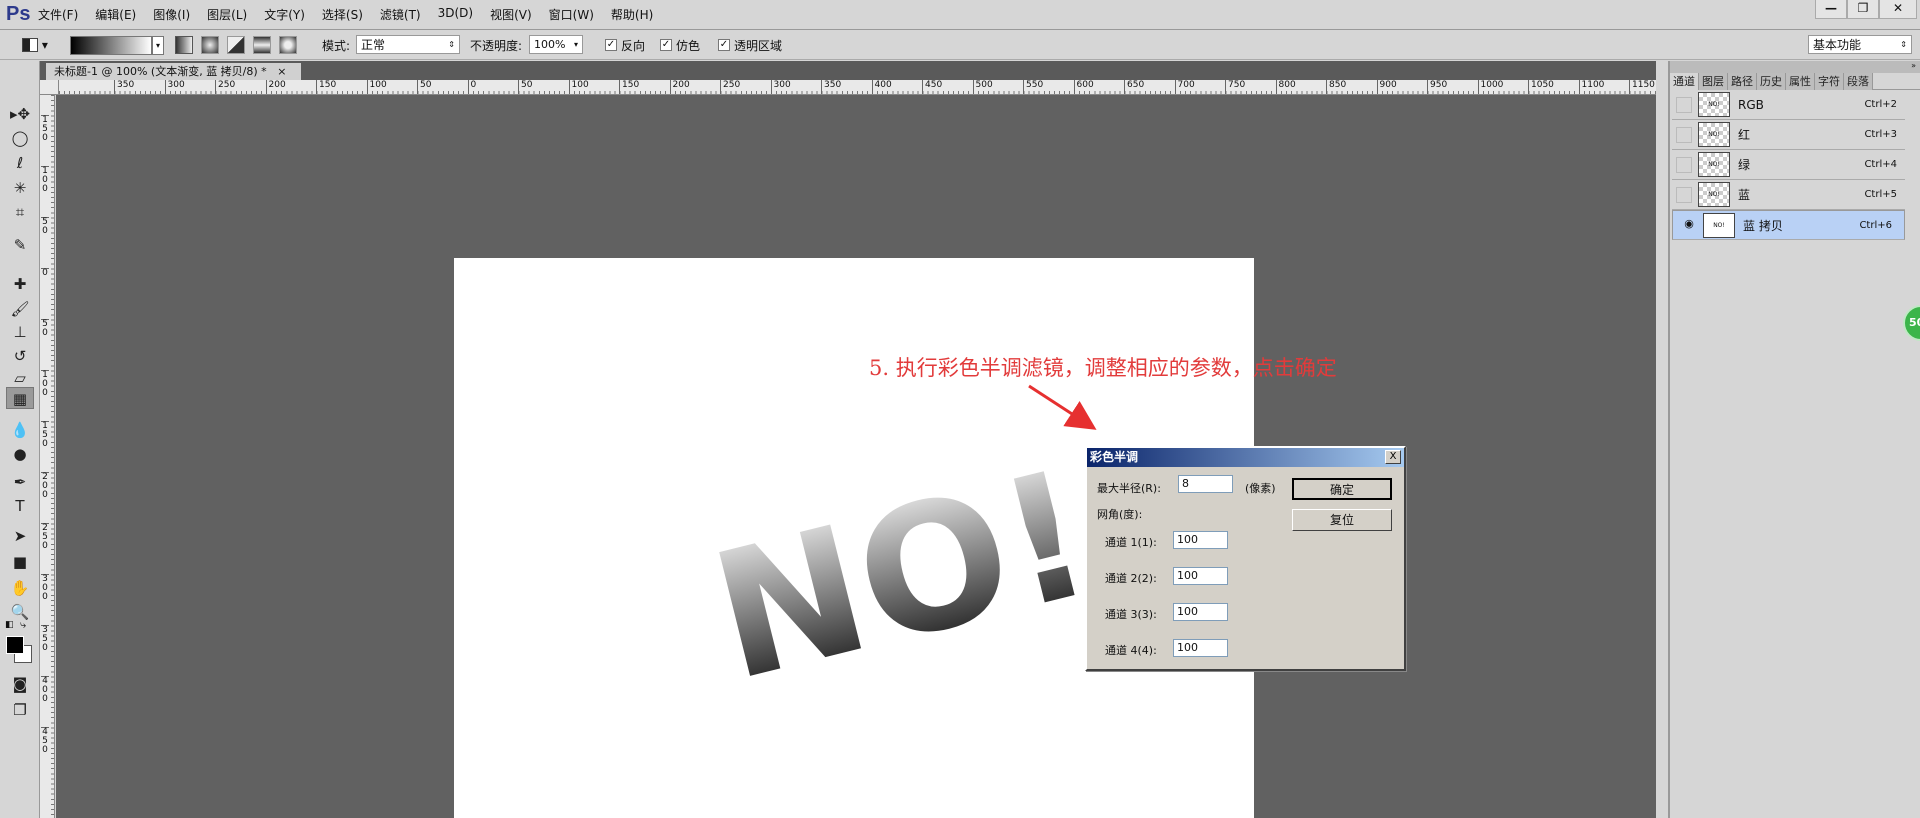  I want to click on panel-tab: 路径, so click(1742, 81).